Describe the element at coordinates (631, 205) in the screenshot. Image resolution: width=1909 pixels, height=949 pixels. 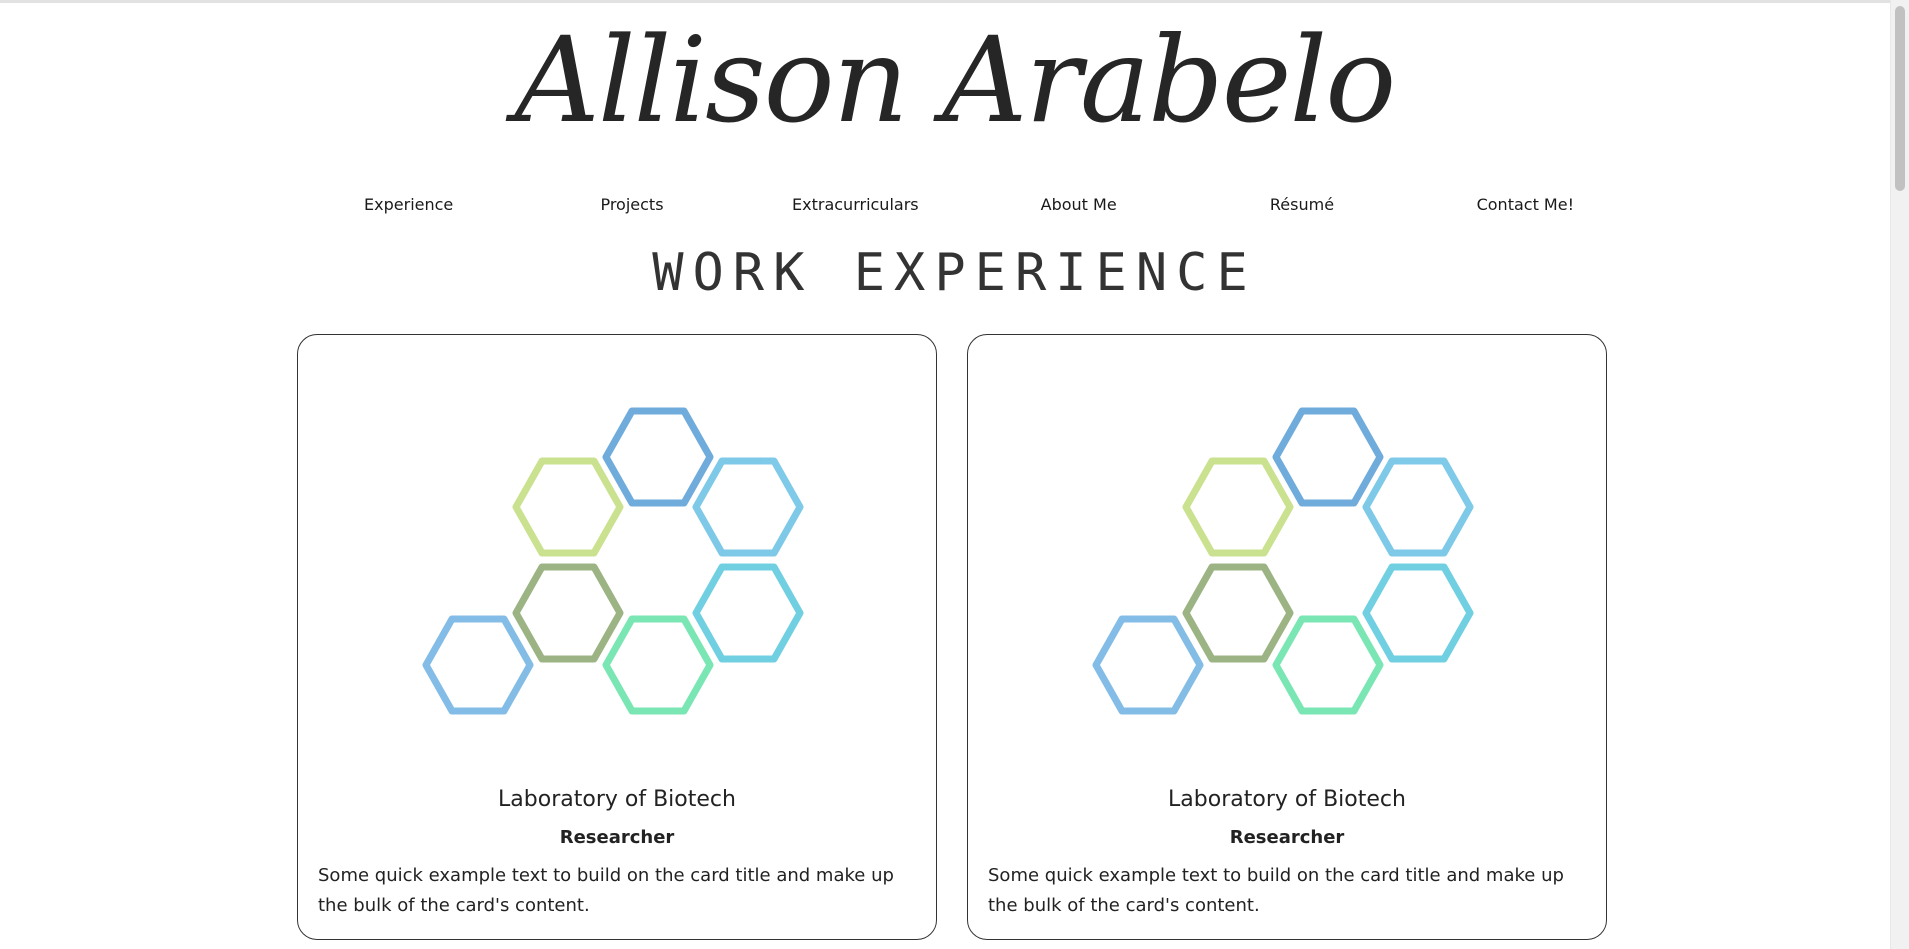
I see `nav-item-projects: Projects` at that location.